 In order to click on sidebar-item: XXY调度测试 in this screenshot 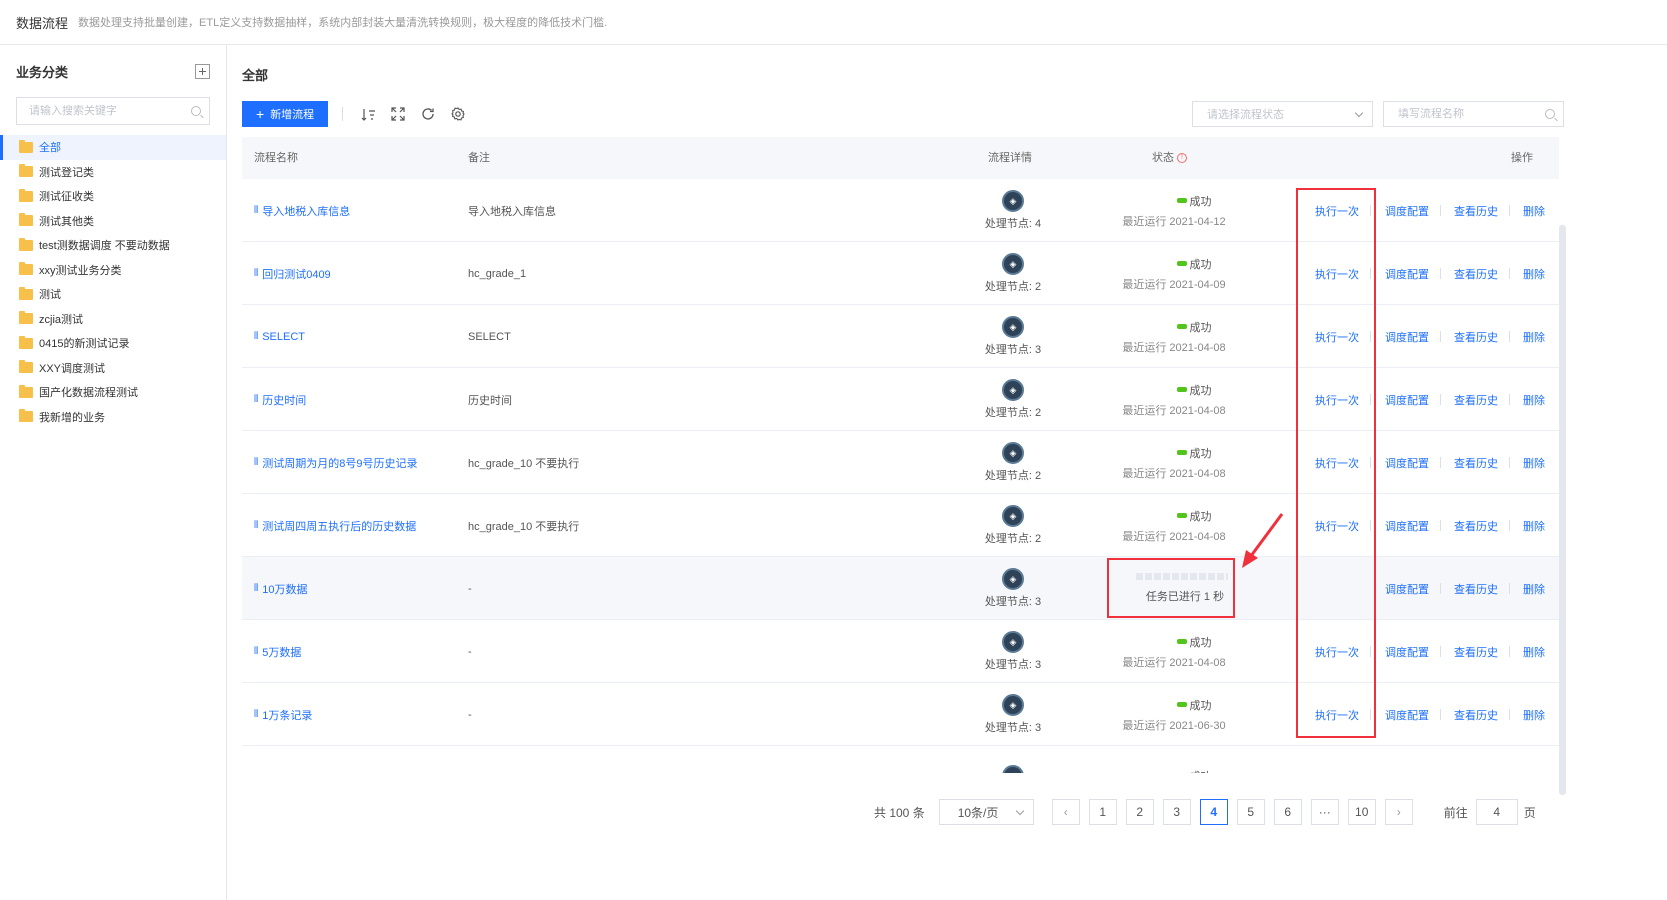, I will do `click(113, 368)`.